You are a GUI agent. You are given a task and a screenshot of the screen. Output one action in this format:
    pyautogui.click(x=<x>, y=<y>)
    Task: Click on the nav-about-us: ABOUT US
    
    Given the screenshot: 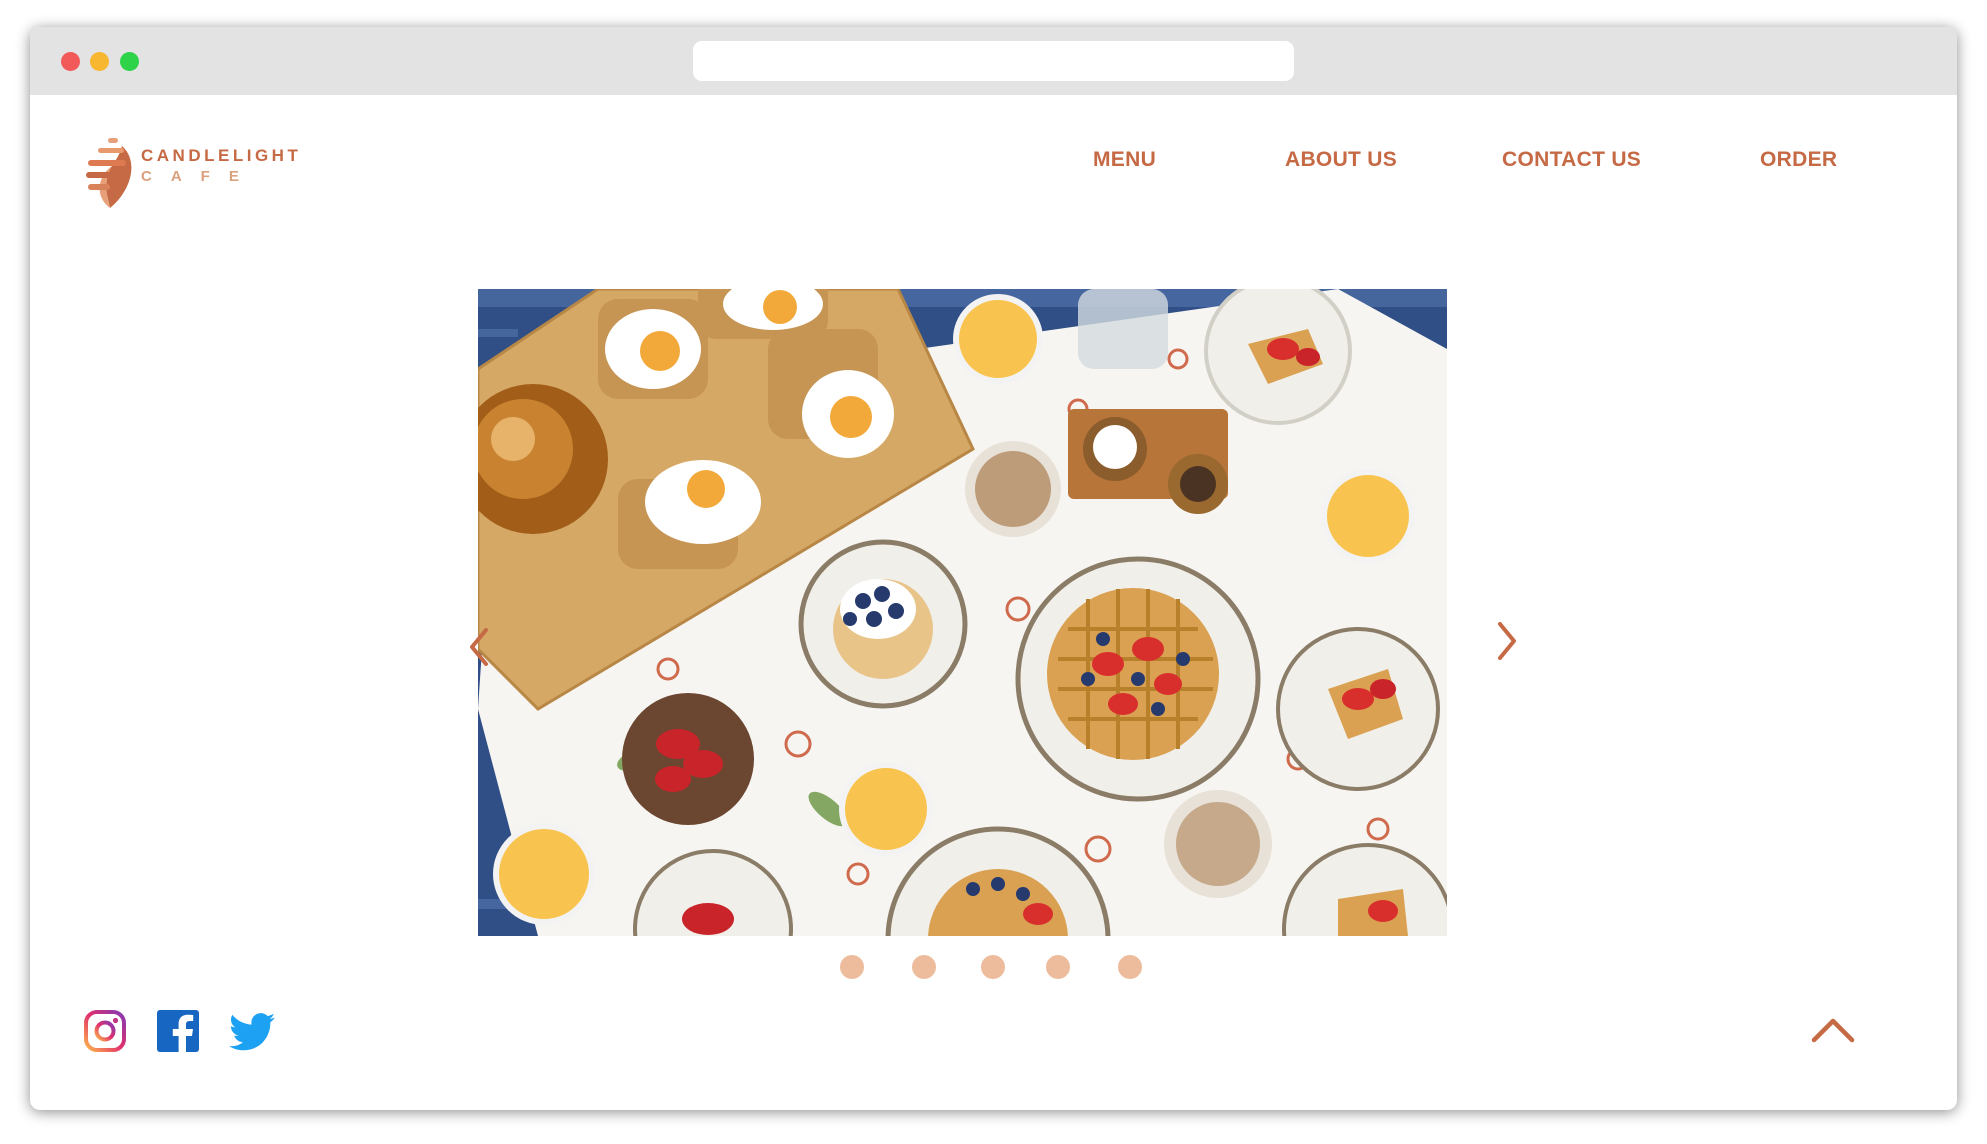 What is the action you would take?
    pyautogui.click(x=1341, y=160)
    